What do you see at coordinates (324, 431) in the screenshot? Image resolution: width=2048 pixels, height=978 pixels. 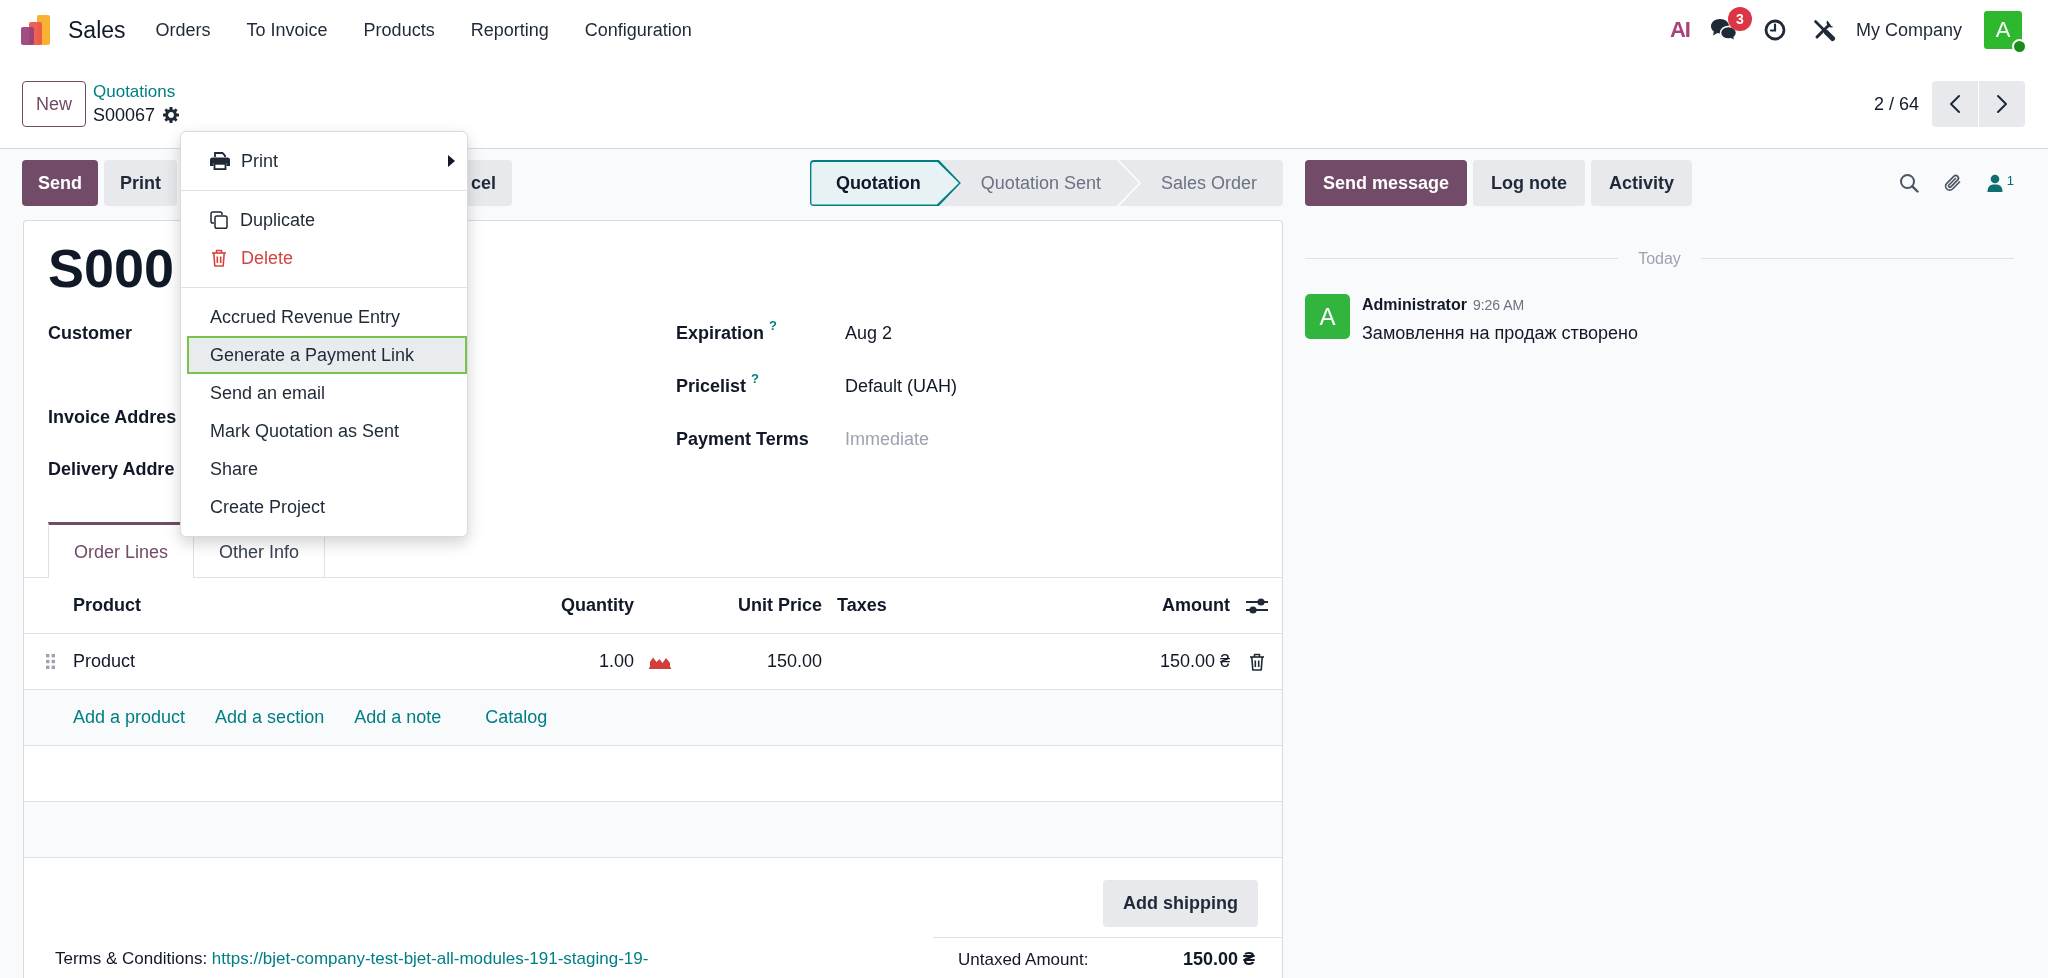 I see `dropdown-item: Mark Quotation as Sent` at bounding box center [324, 431].